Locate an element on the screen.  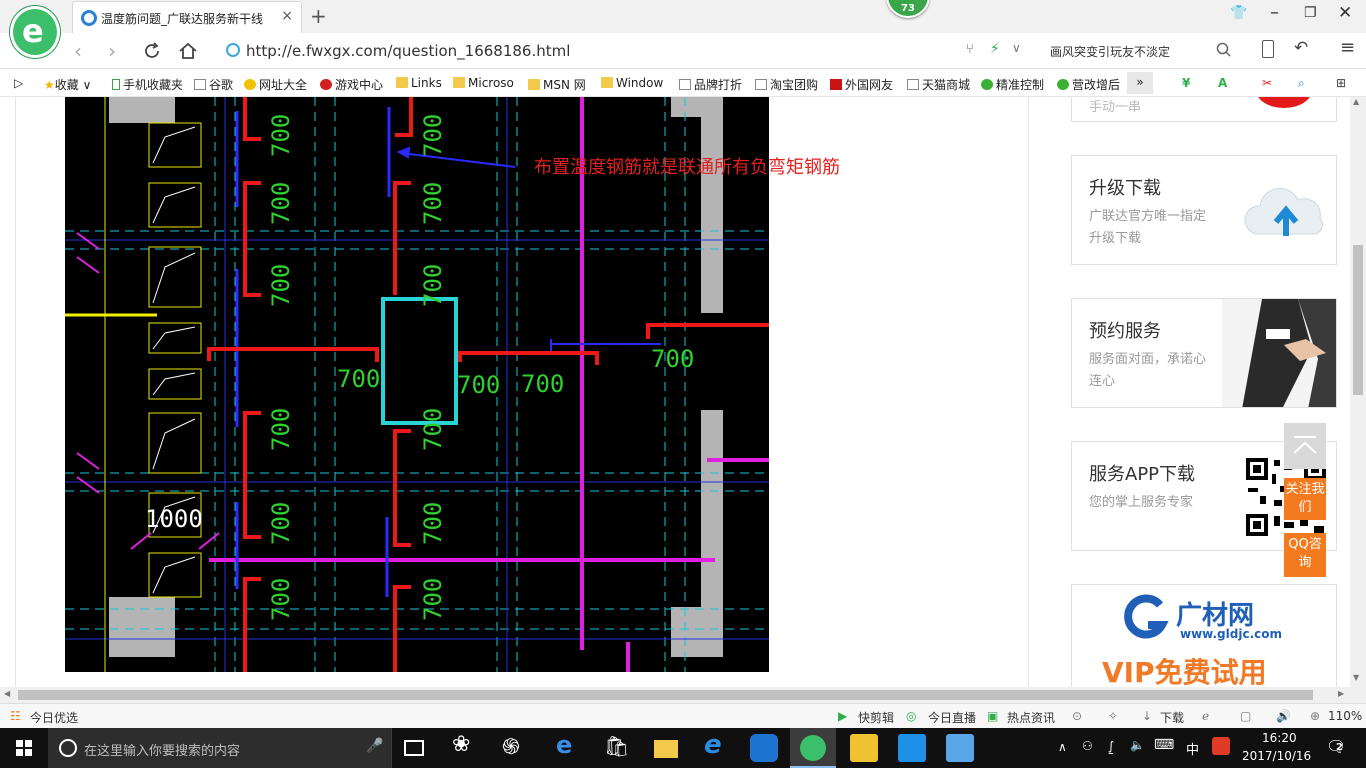
microphone-icon: 🎤 is located at coordinates (374, 746).